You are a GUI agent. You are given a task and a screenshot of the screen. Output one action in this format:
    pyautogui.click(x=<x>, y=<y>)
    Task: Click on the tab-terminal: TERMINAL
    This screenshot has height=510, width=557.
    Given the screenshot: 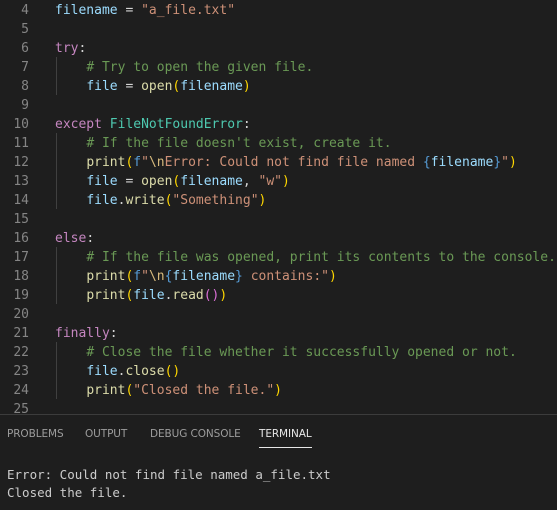 What is the action you would take?
    pyautogui.click(x=285, y=438)
    